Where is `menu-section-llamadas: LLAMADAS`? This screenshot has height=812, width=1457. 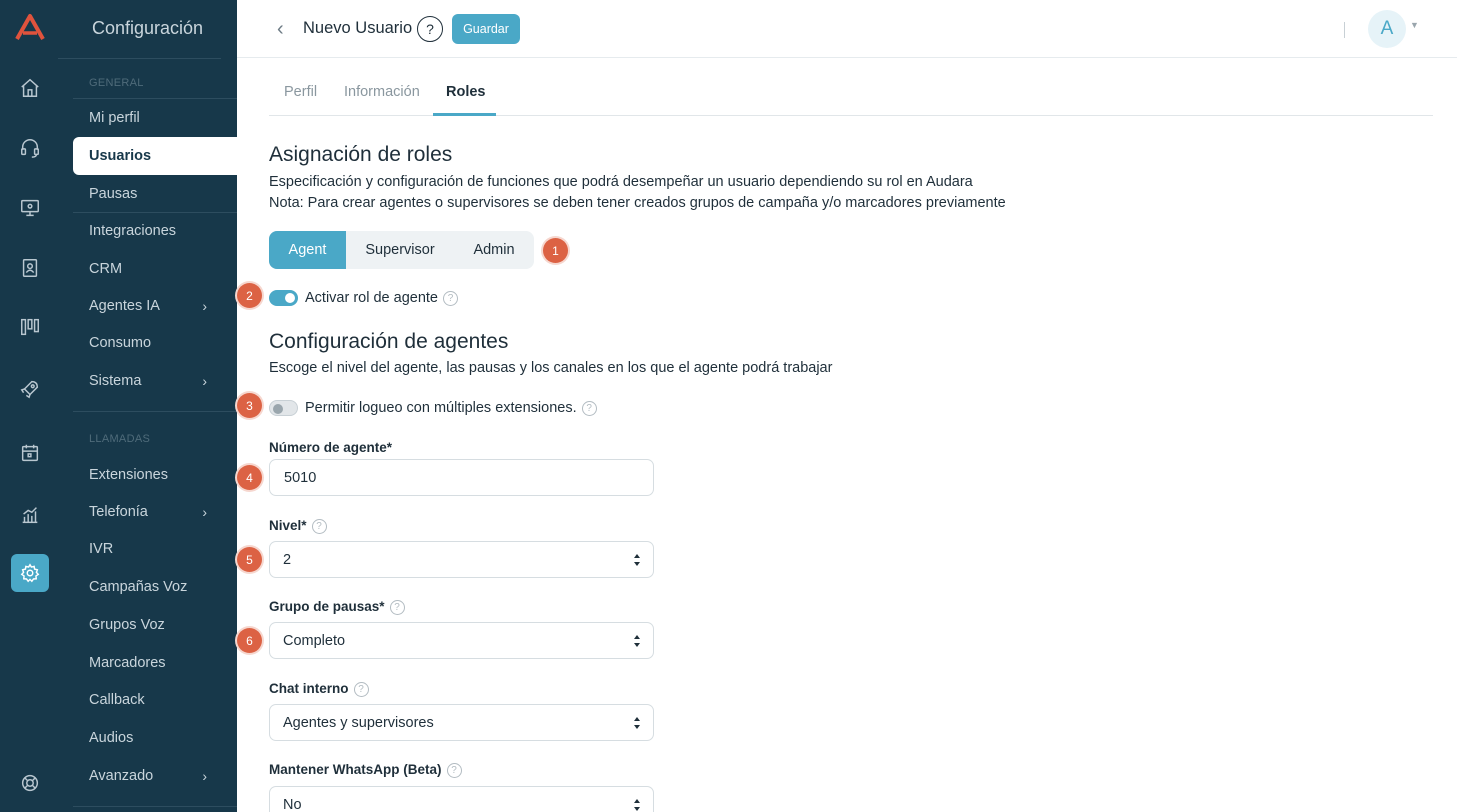 menu-section-llamadas: LLAMADAS is located at coordinates (120, 439).